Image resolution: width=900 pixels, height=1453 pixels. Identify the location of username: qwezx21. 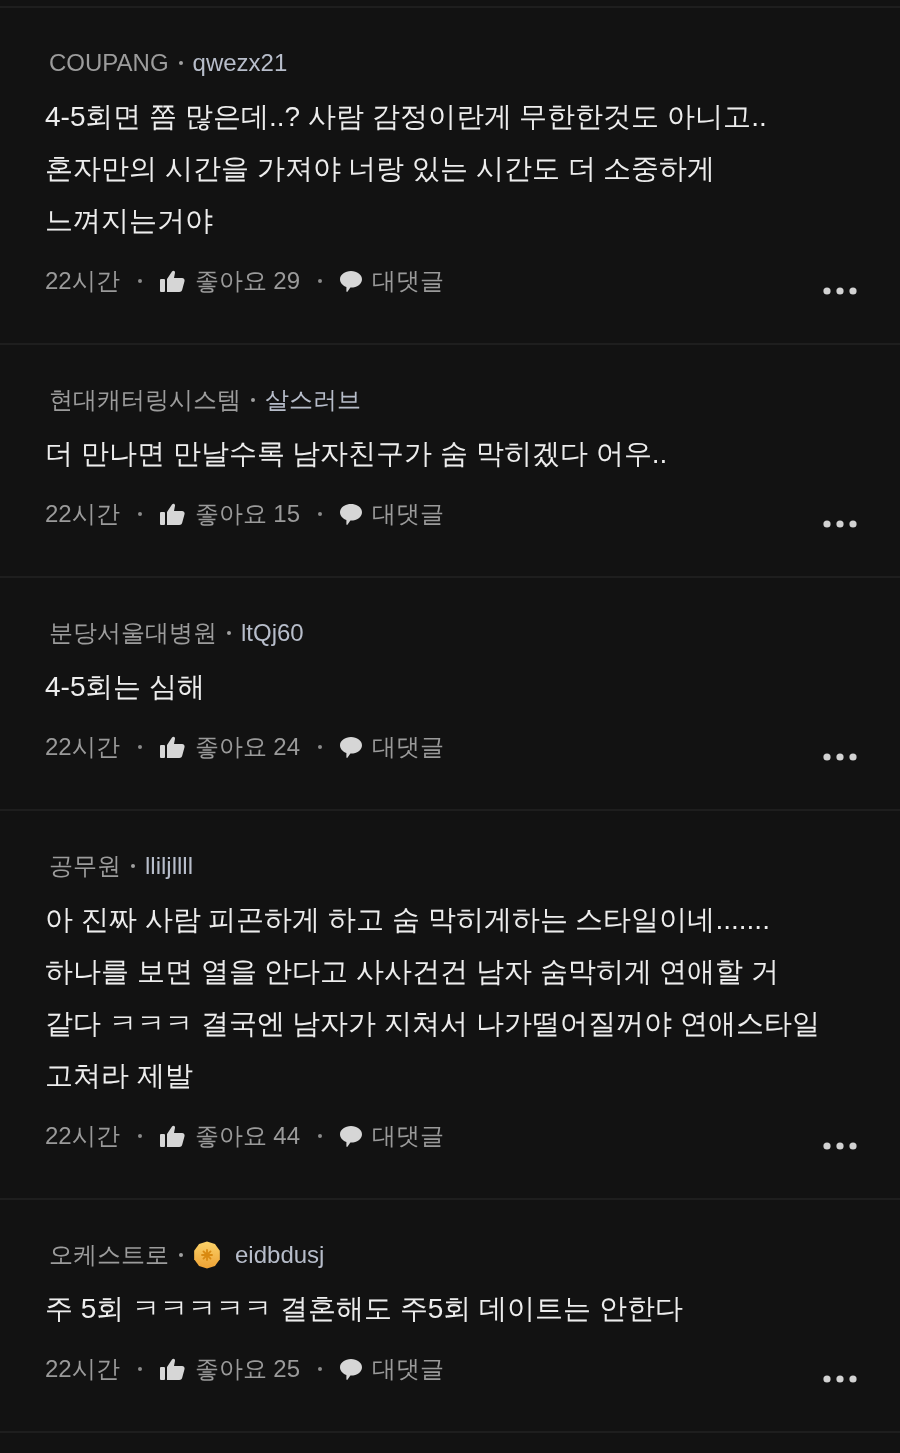
(240, 63).